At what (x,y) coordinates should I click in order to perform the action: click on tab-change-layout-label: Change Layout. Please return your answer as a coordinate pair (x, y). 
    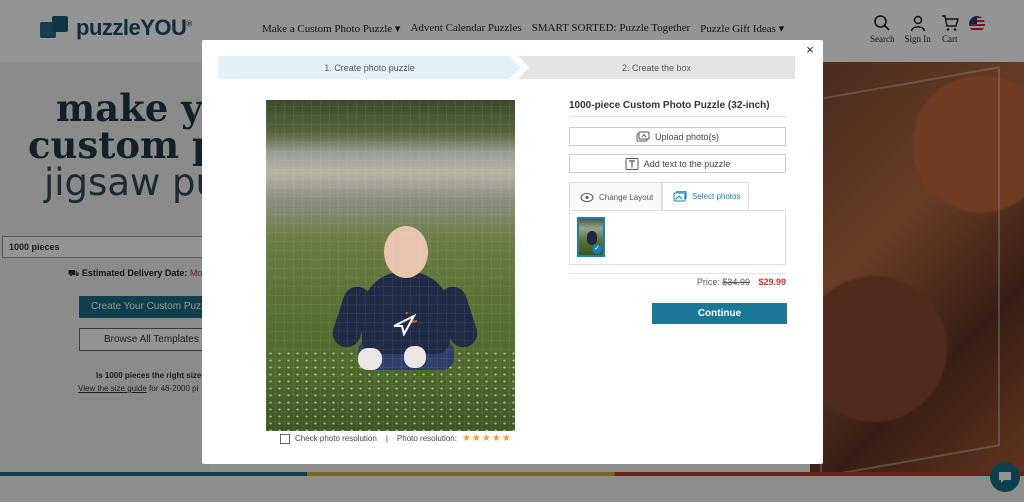
    Looking at the image, I should click on (626, 197).